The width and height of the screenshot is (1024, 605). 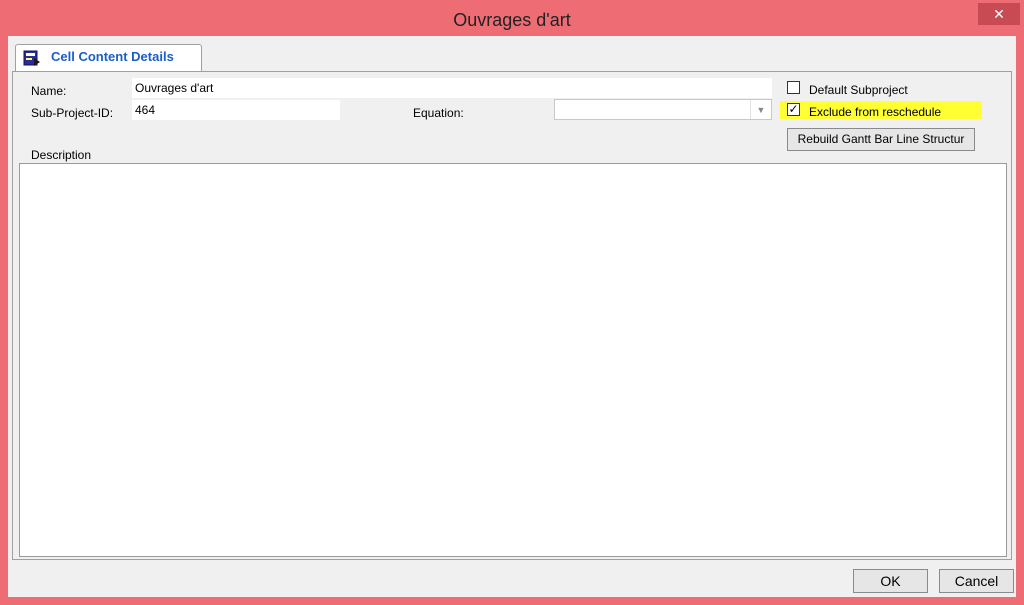 I want to click on chevron-down-icon: ▼, so click(x=760, y=109).